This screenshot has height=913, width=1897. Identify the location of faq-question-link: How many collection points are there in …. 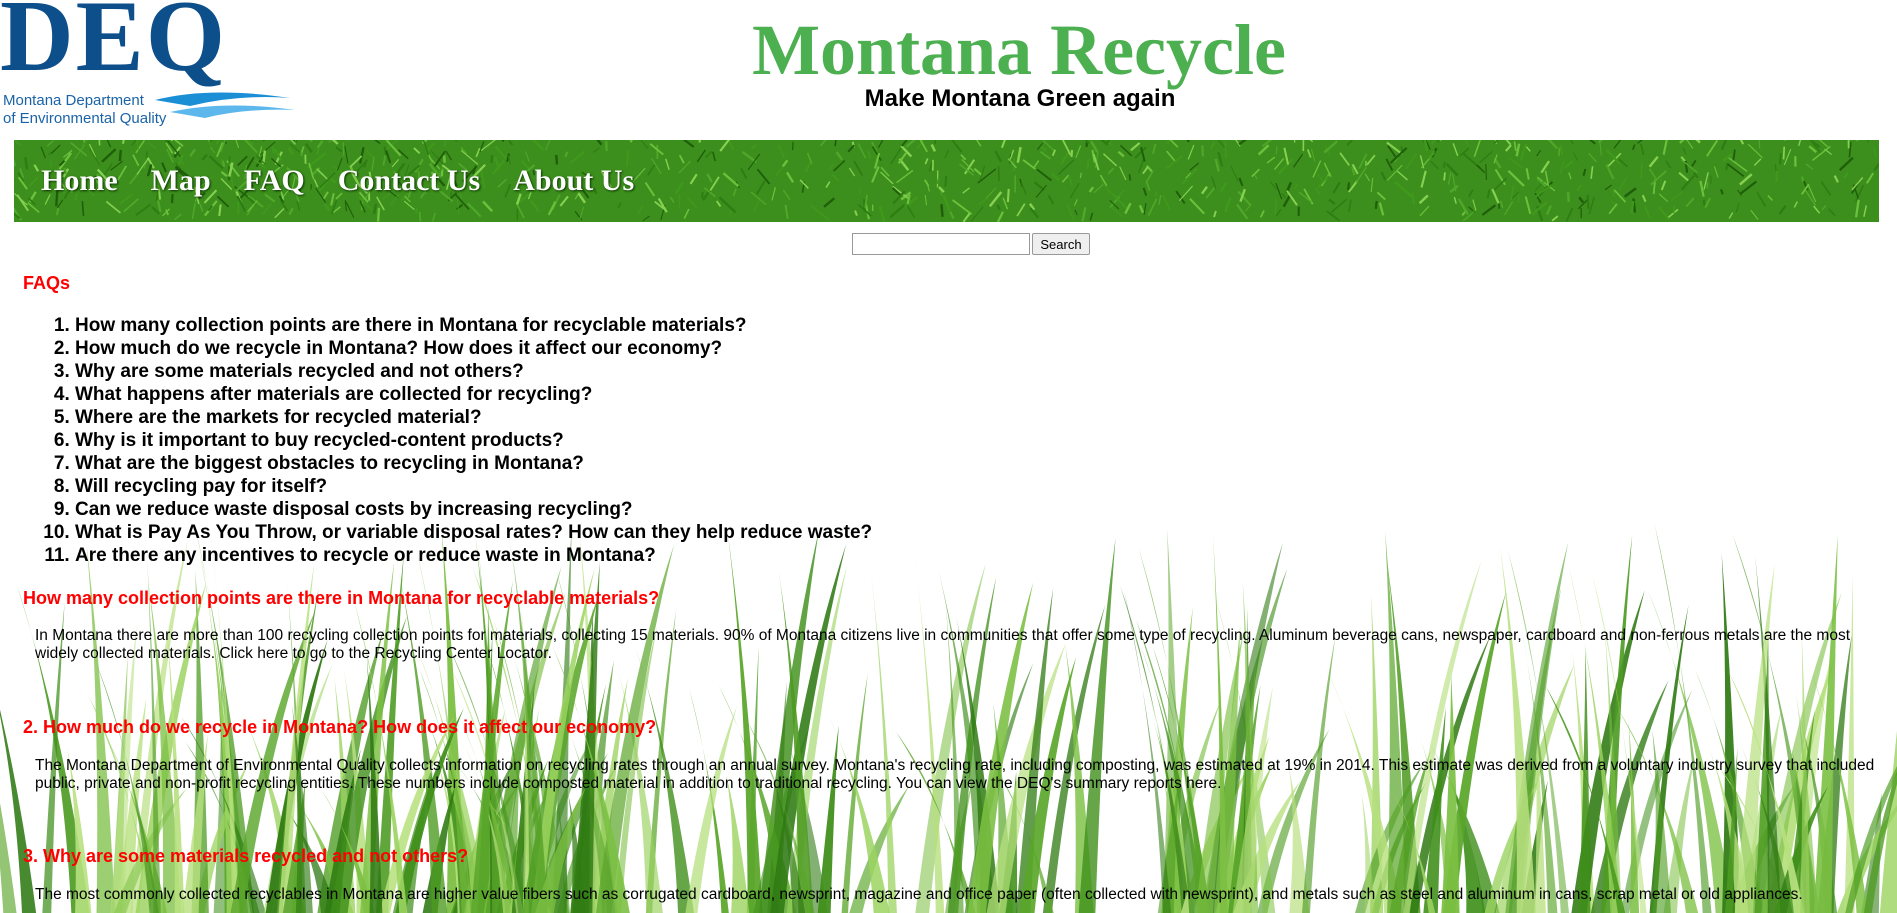
(473, 325).